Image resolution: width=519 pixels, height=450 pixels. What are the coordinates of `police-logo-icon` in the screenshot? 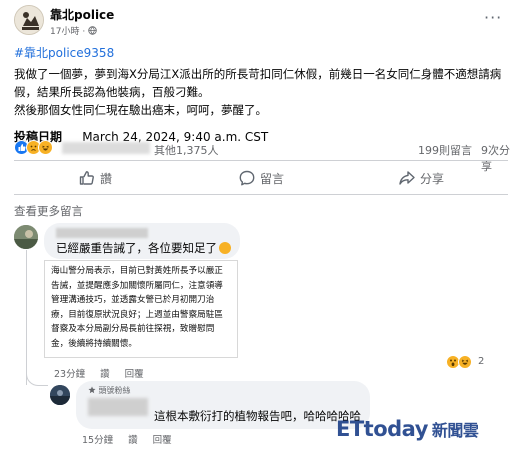 It's located at (29, 20).